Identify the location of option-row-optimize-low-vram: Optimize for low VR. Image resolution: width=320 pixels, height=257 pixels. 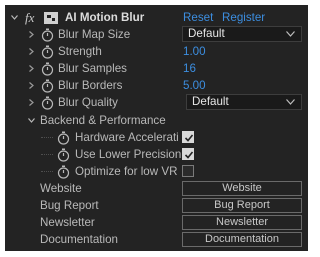
(156, 171).